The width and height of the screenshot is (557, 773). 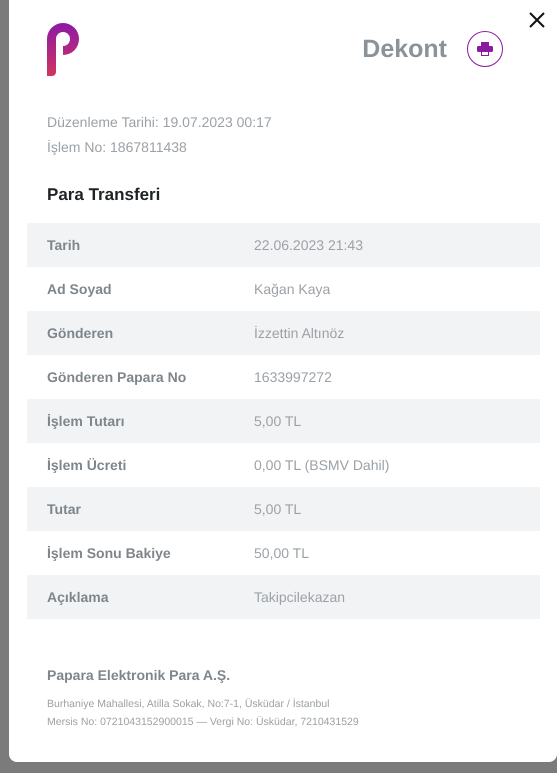 I want to click on meta-text: Düzenleme Tarihi: 19.07.2023 00:17, so click(x=160, y=122).